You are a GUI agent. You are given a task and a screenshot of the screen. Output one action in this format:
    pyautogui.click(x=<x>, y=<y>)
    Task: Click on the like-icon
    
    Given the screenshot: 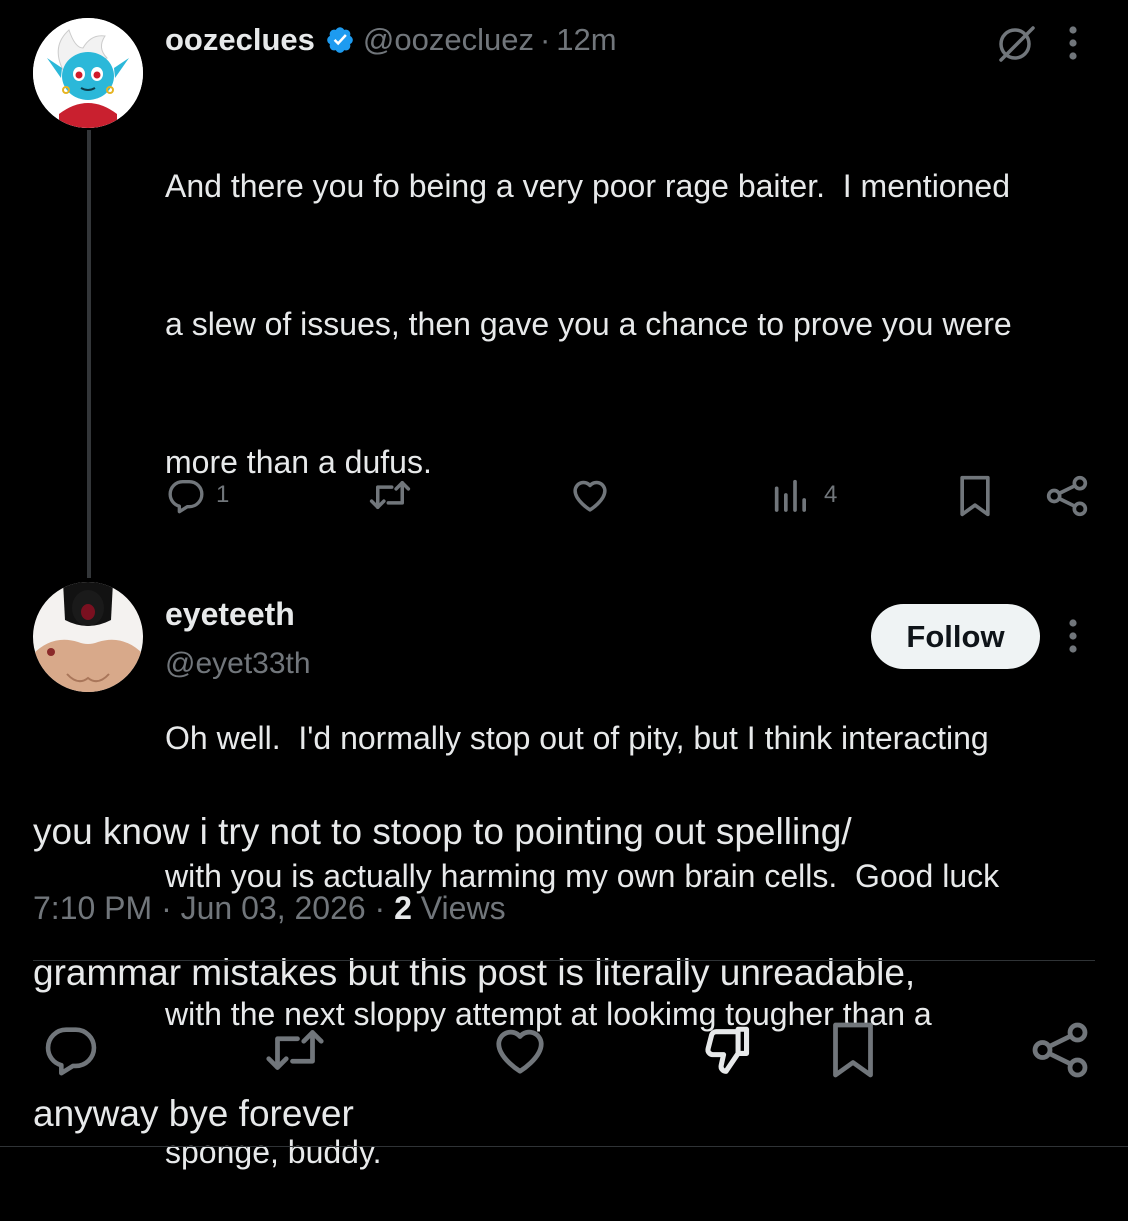 What is the action you would take?
    pyautogui.click(x=590, y=495)
    